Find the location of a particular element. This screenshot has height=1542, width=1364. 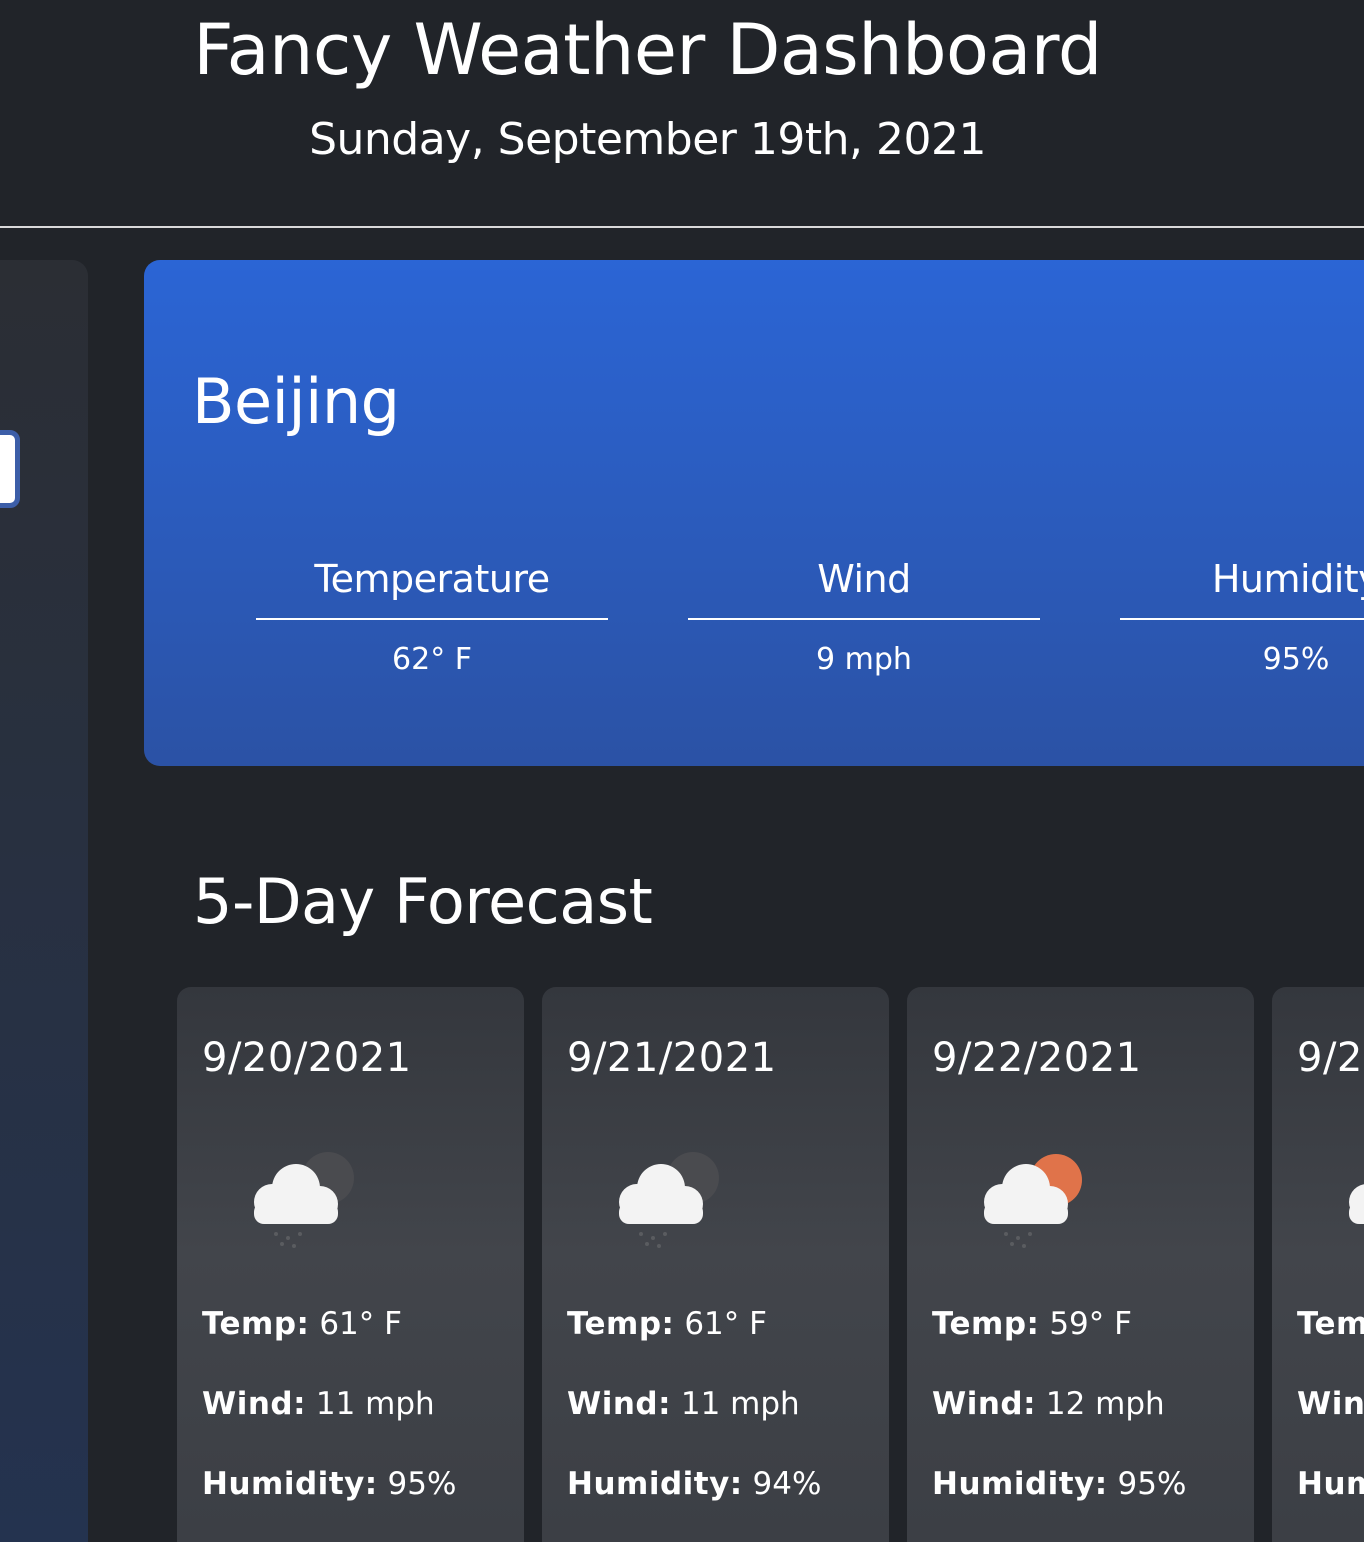

temperature-stat: Temperature 62° F is located at coordinates (432, 615).